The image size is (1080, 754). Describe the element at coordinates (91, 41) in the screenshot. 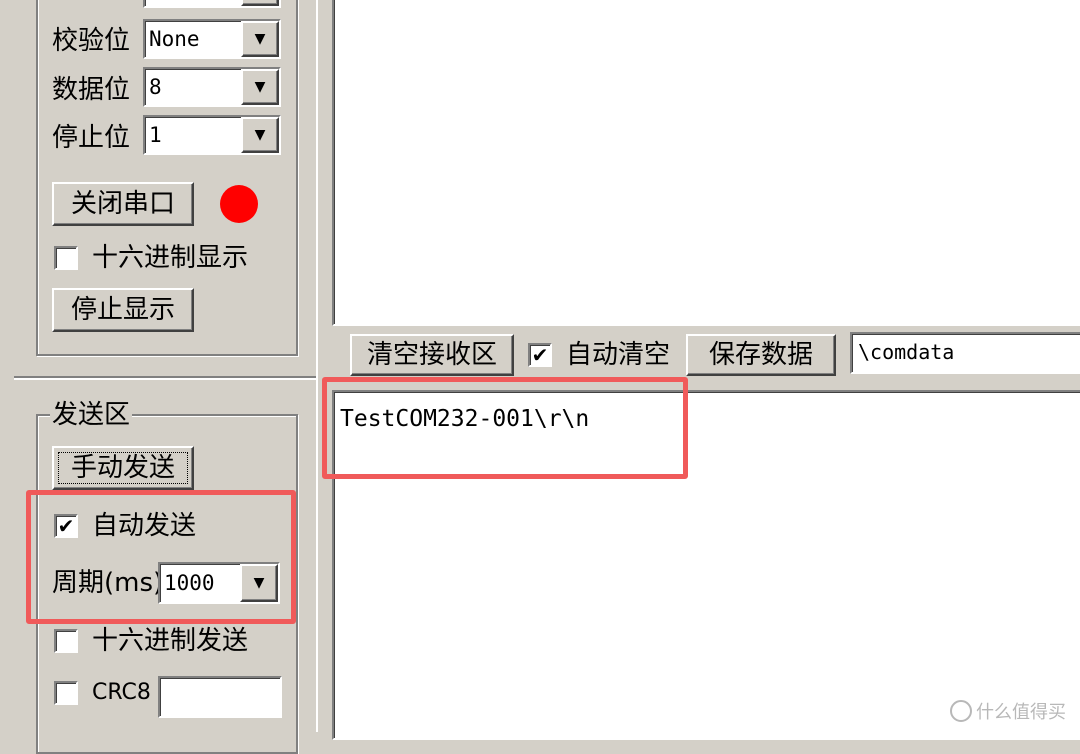

I see `parity-label: 校验位` at that location.